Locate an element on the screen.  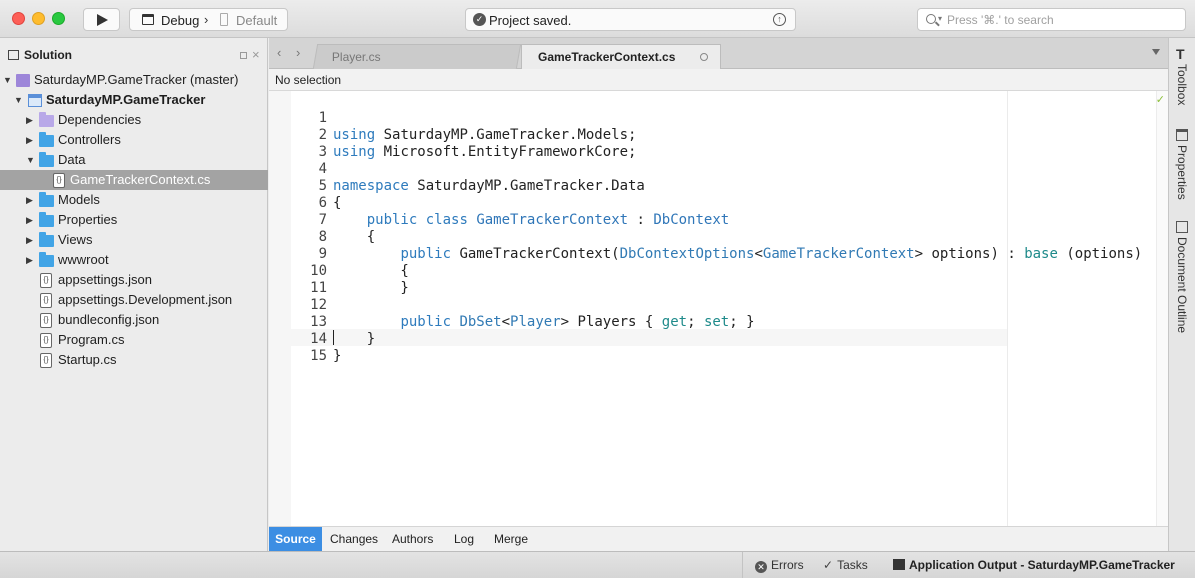
document-tab-bar: ‹ › Player.cs GameTrackerContext.cs is located at coordinates (718, 53).